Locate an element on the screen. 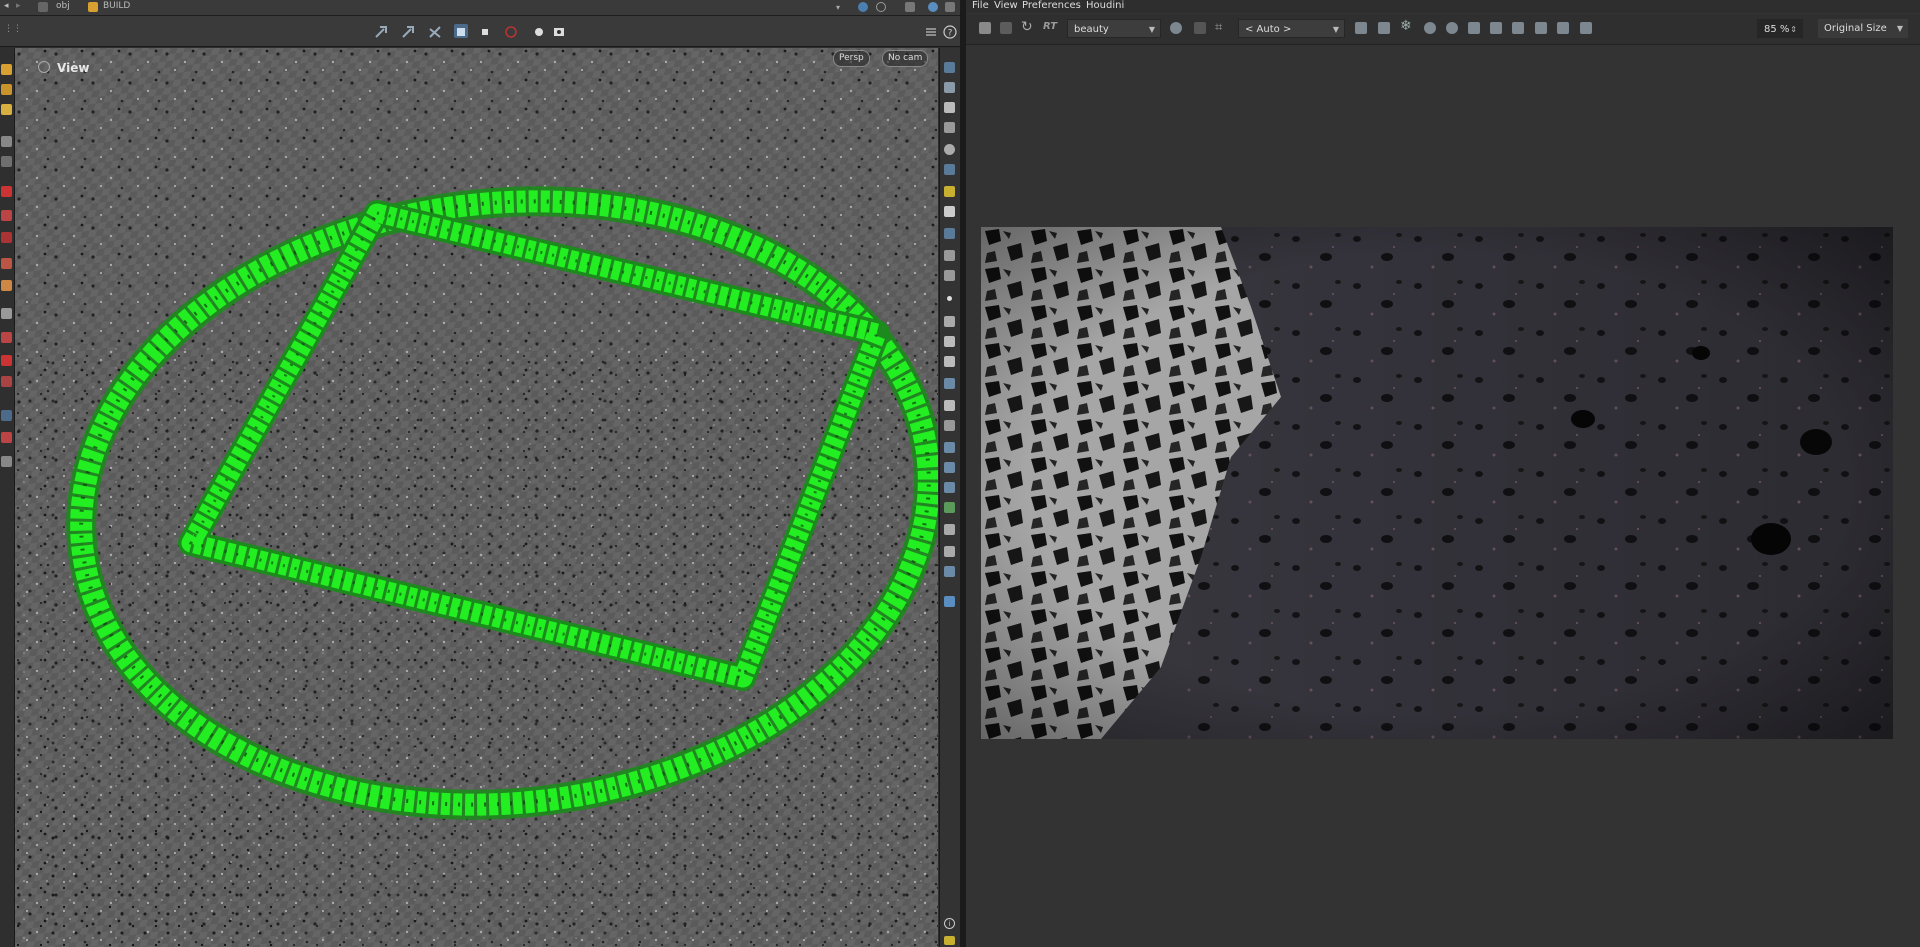 The image size is (1920, 947). axis-icon is located at coordinates (949, 529).